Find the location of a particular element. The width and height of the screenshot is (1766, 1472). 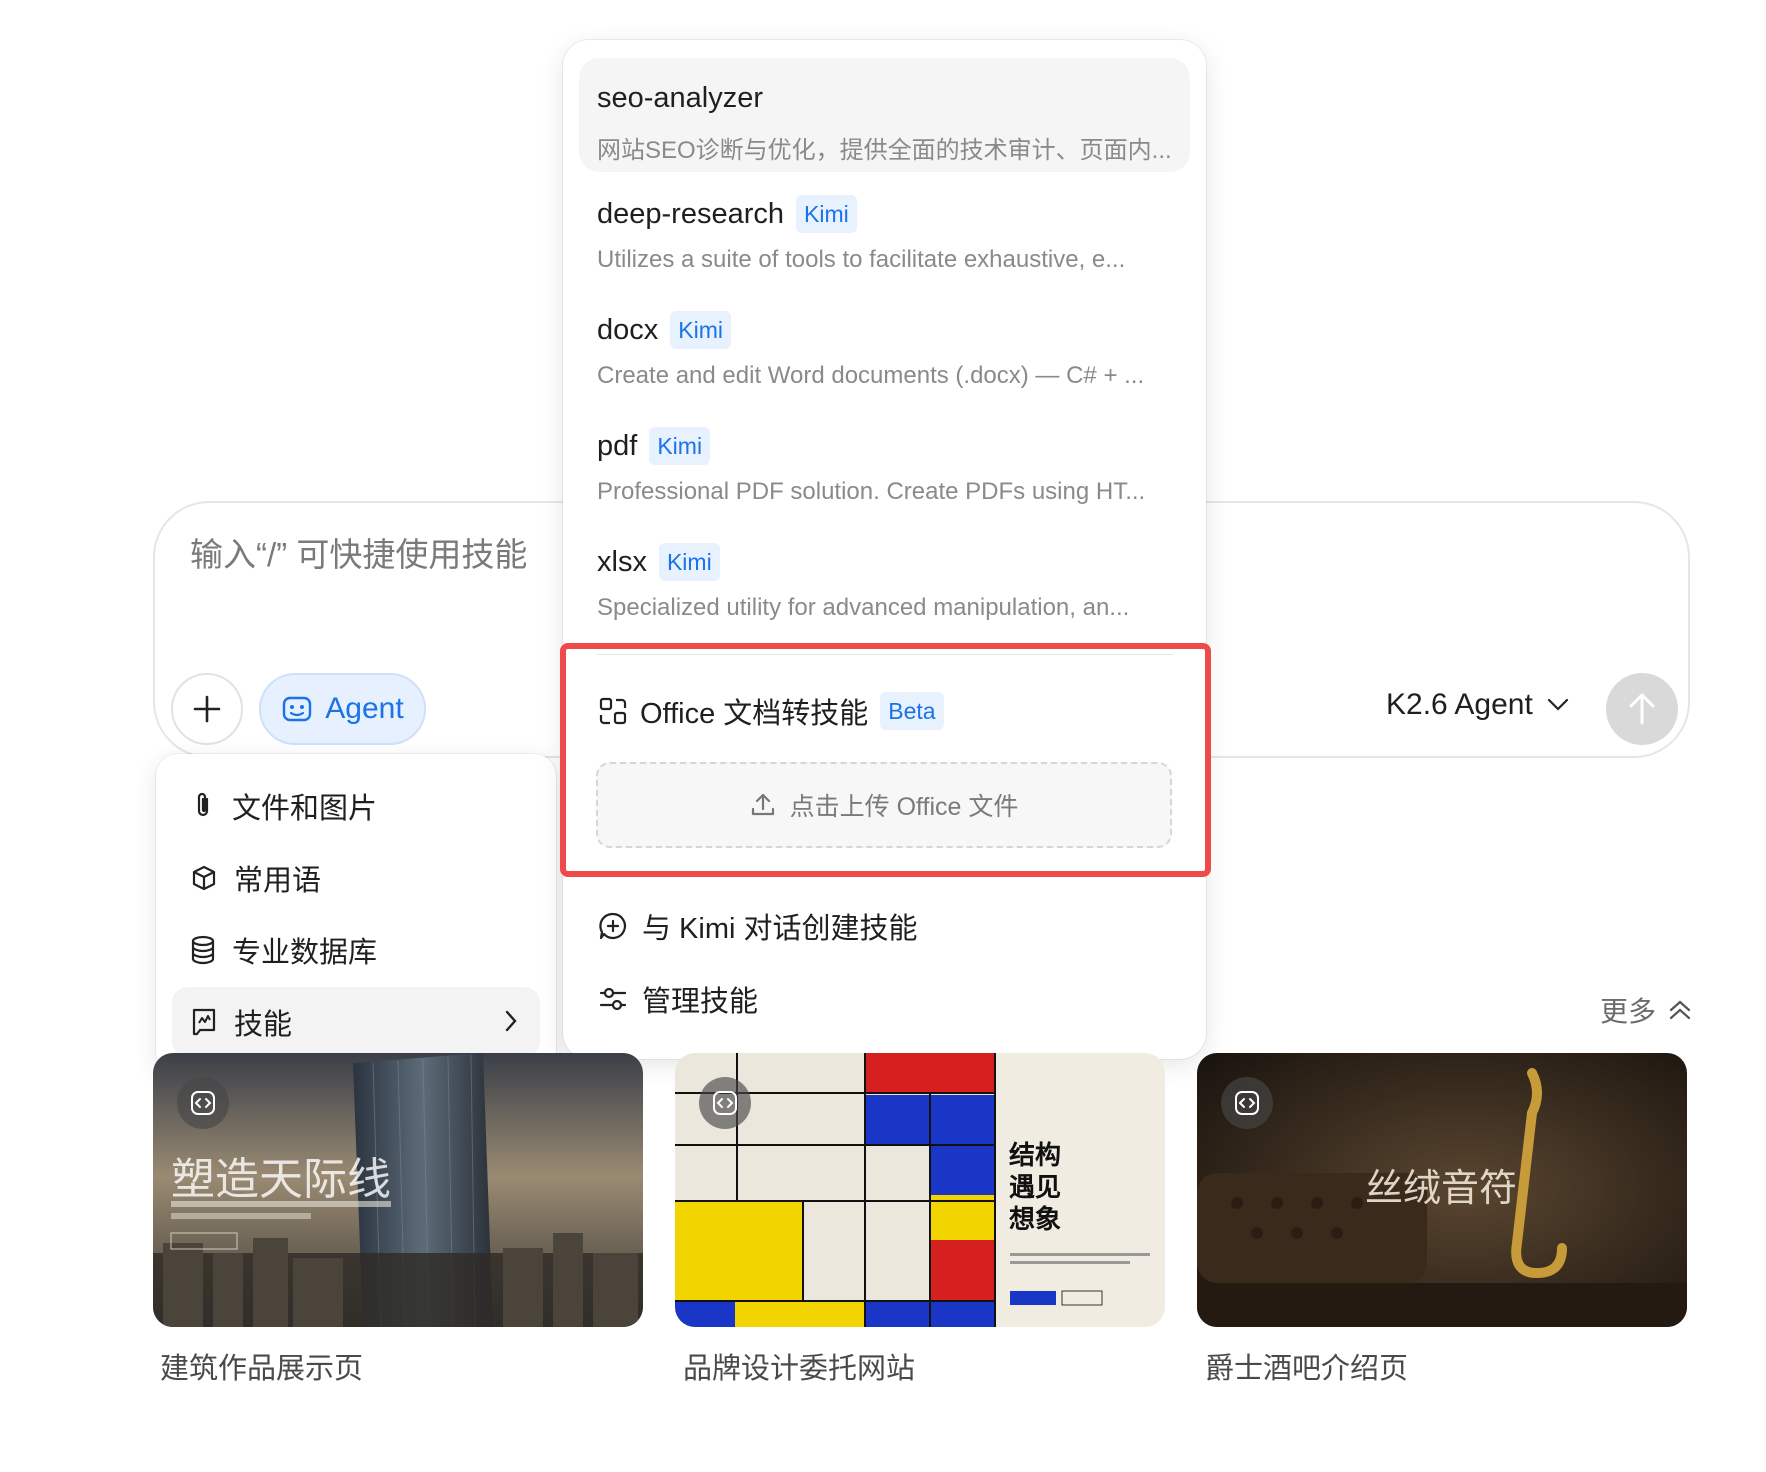

agent-icon is located at coordinates (297, 709).